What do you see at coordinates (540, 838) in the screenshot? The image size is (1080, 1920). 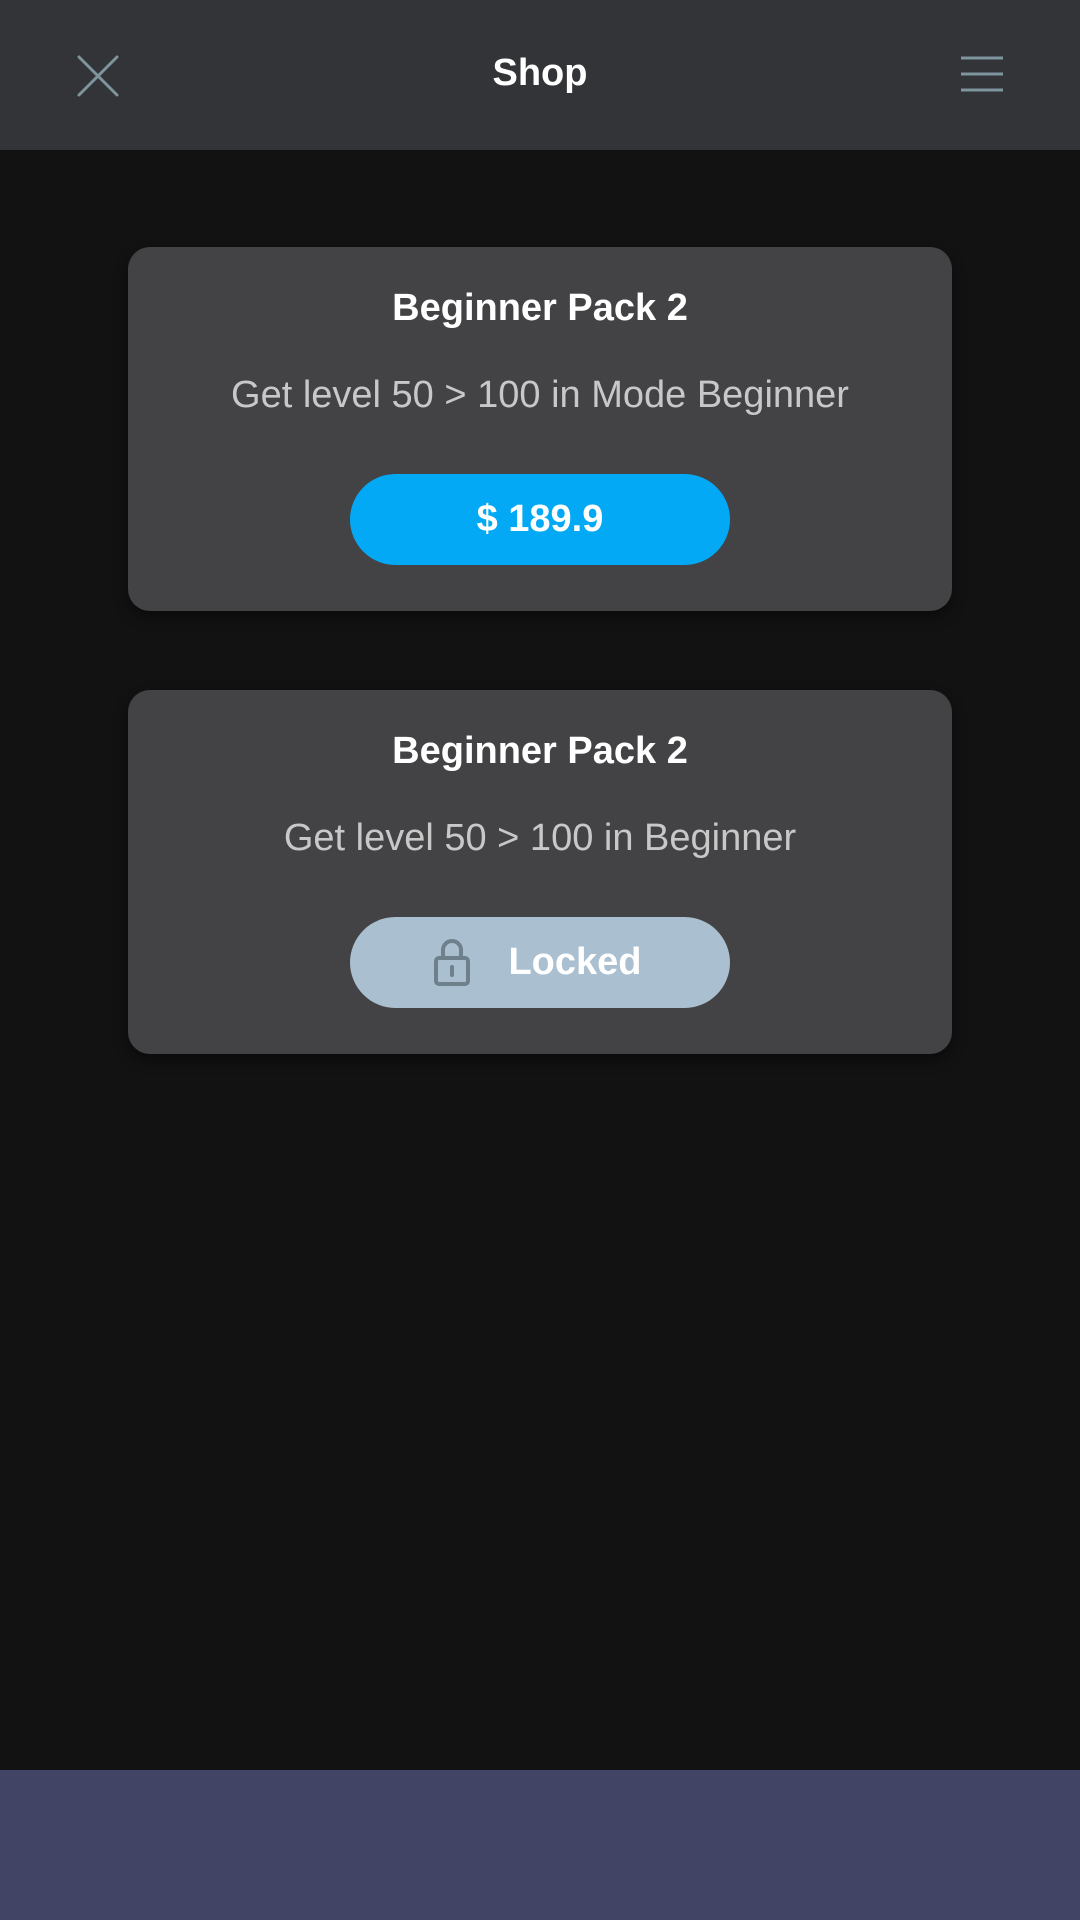 I see `card-description: Get level 50 > 100 in Beginner` at bounding box center [540, 838].